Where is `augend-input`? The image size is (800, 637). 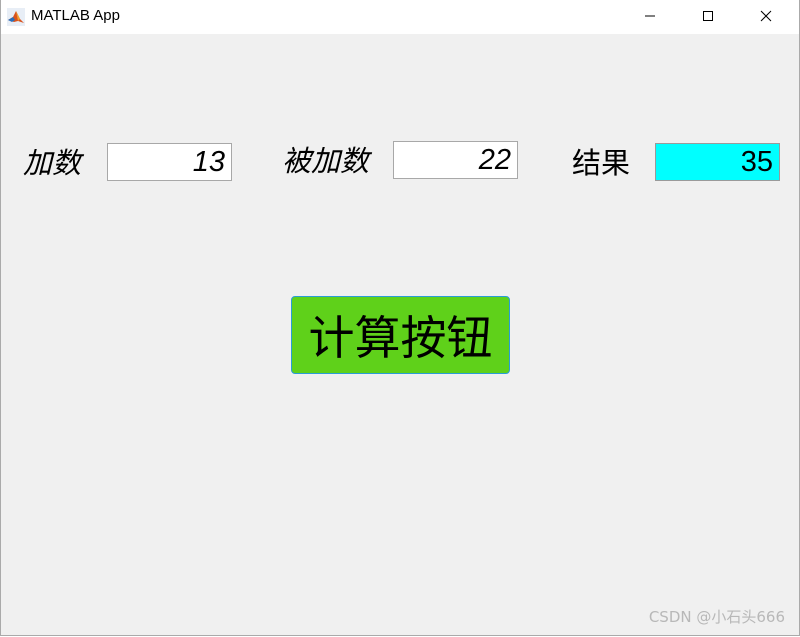
augend-input is located at coordinates (455, 160).